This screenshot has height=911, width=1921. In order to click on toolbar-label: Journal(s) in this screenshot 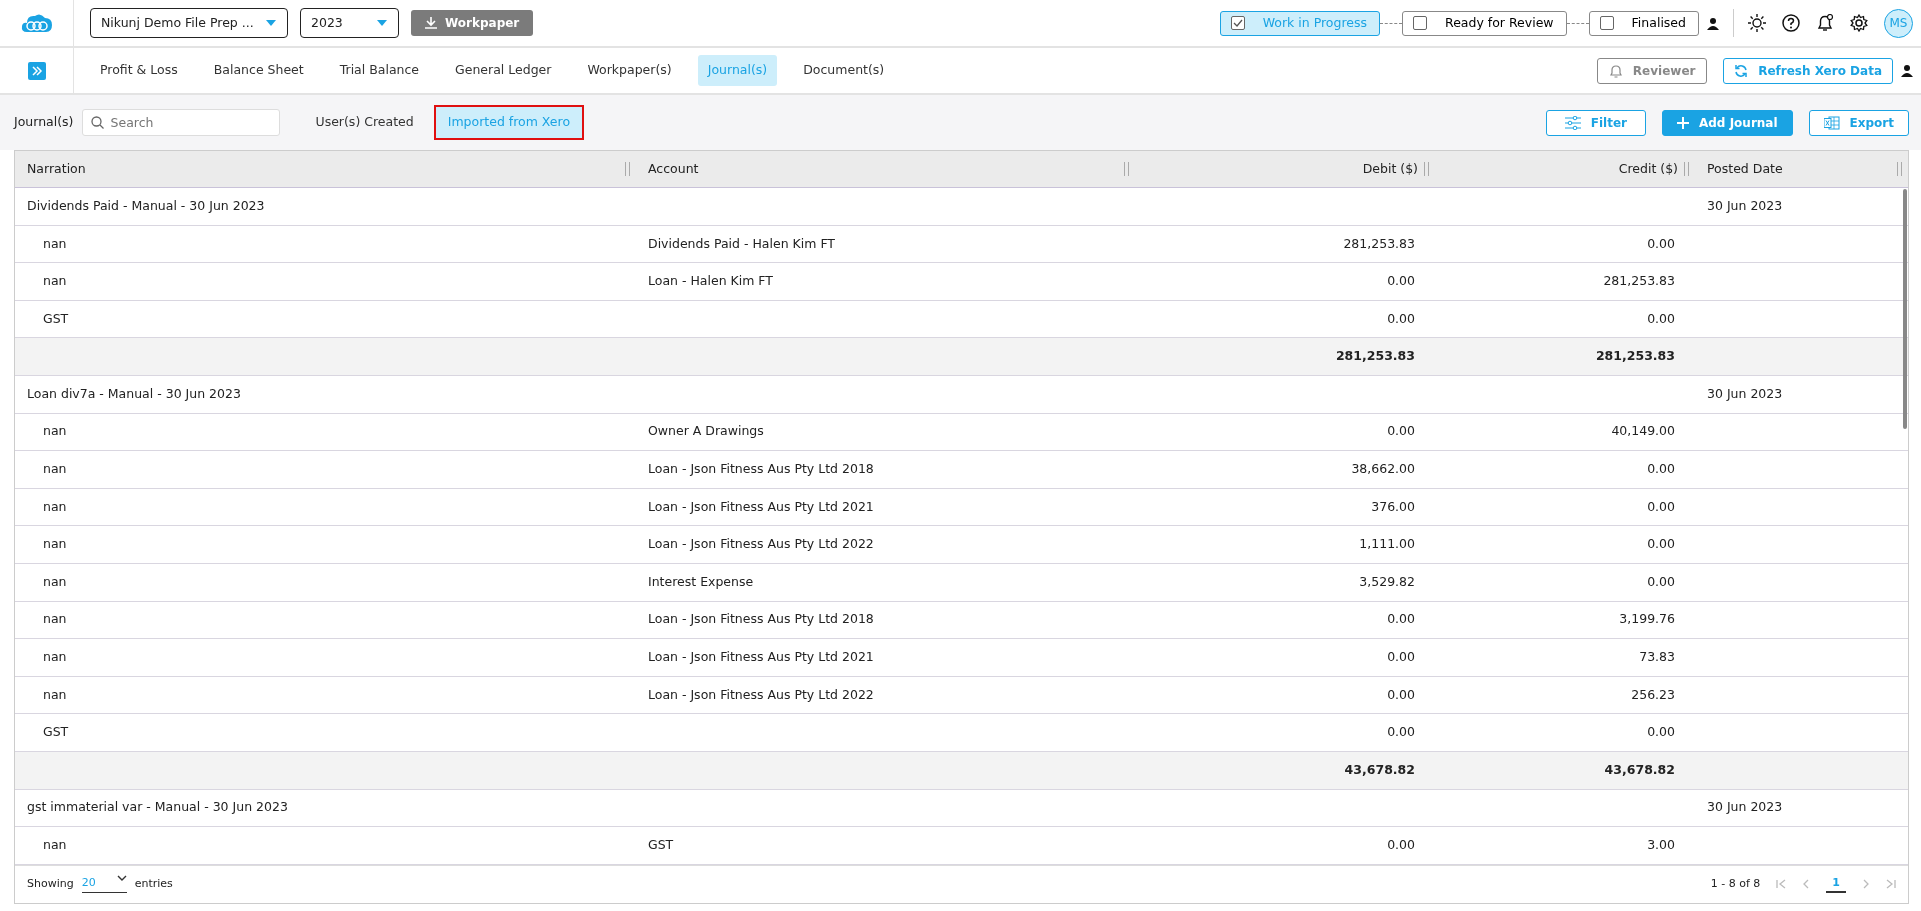, I will do `click(44, 122)`.